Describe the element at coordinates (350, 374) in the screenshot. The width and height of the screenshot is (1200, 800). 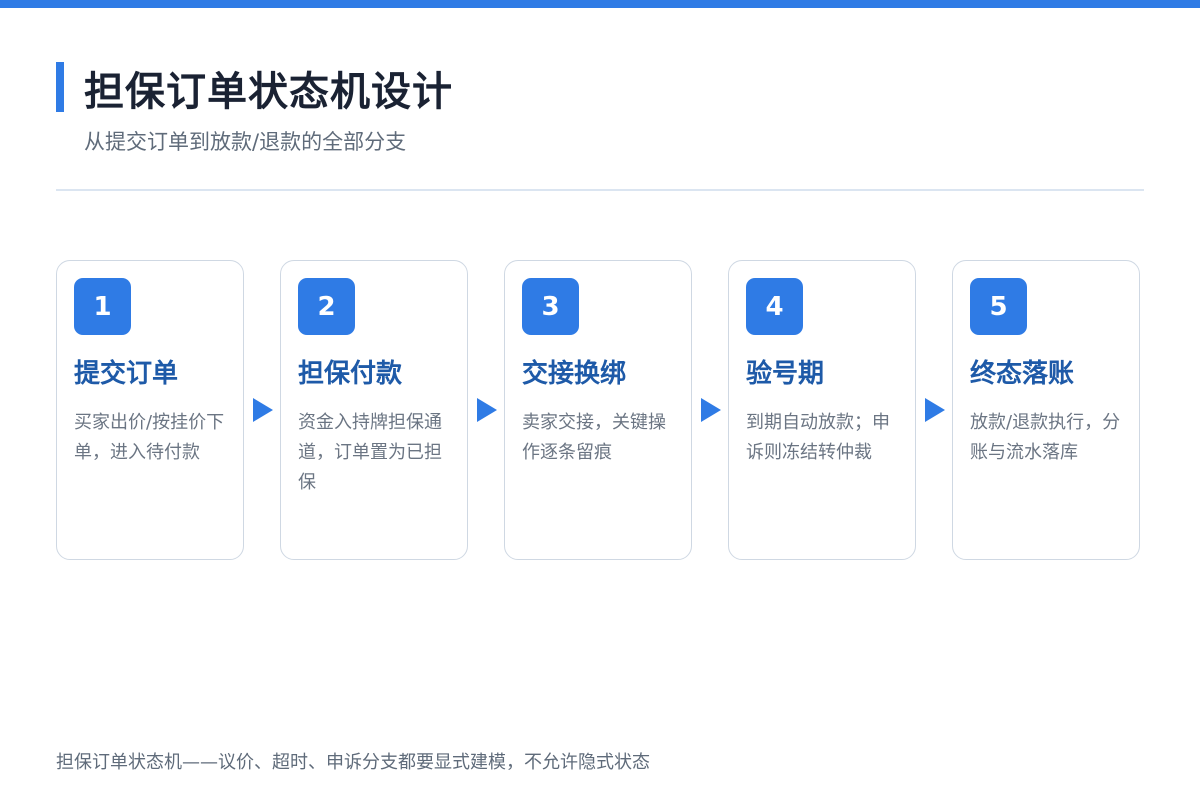
I see `step-title: 担保付款` at that location.